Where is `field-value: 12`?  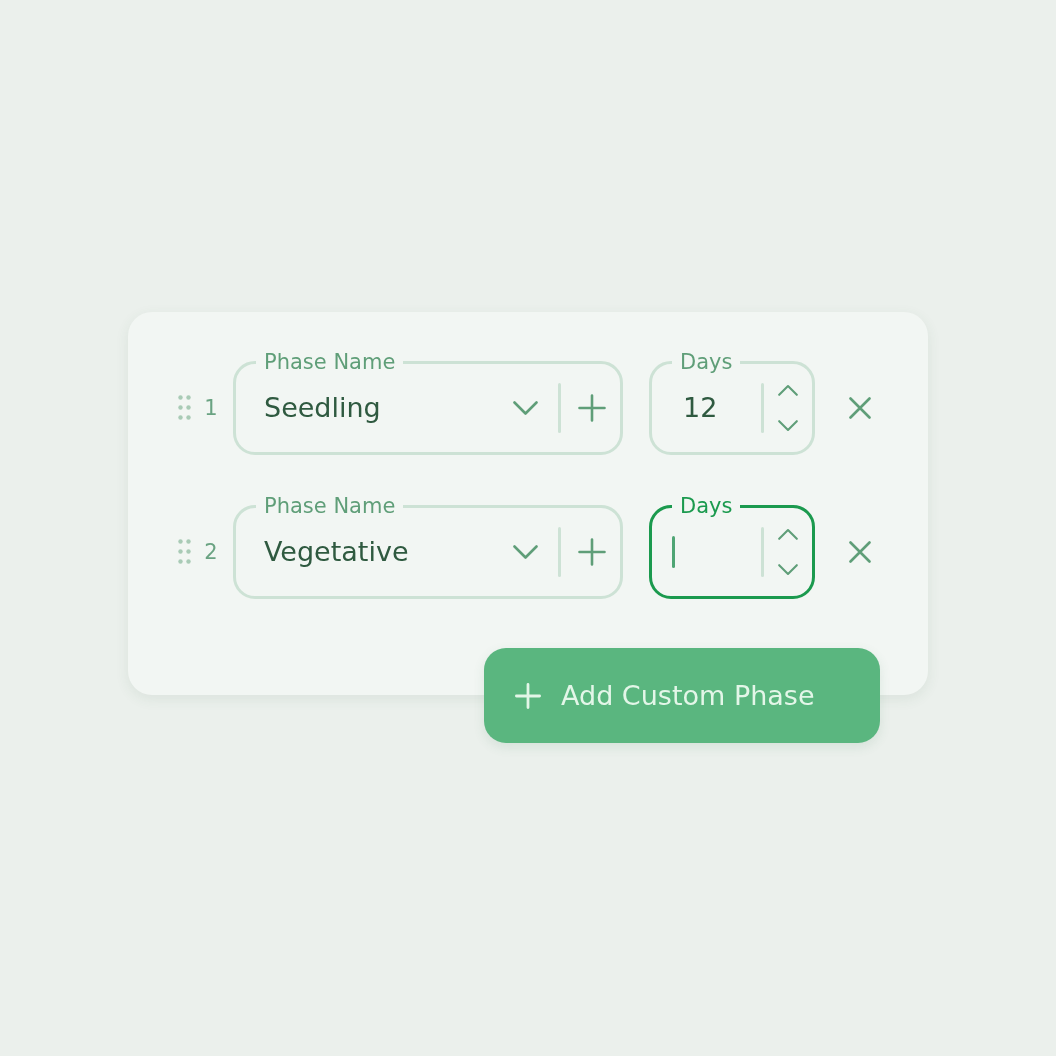 field-value: 12 is located at coordinates (700, 408).